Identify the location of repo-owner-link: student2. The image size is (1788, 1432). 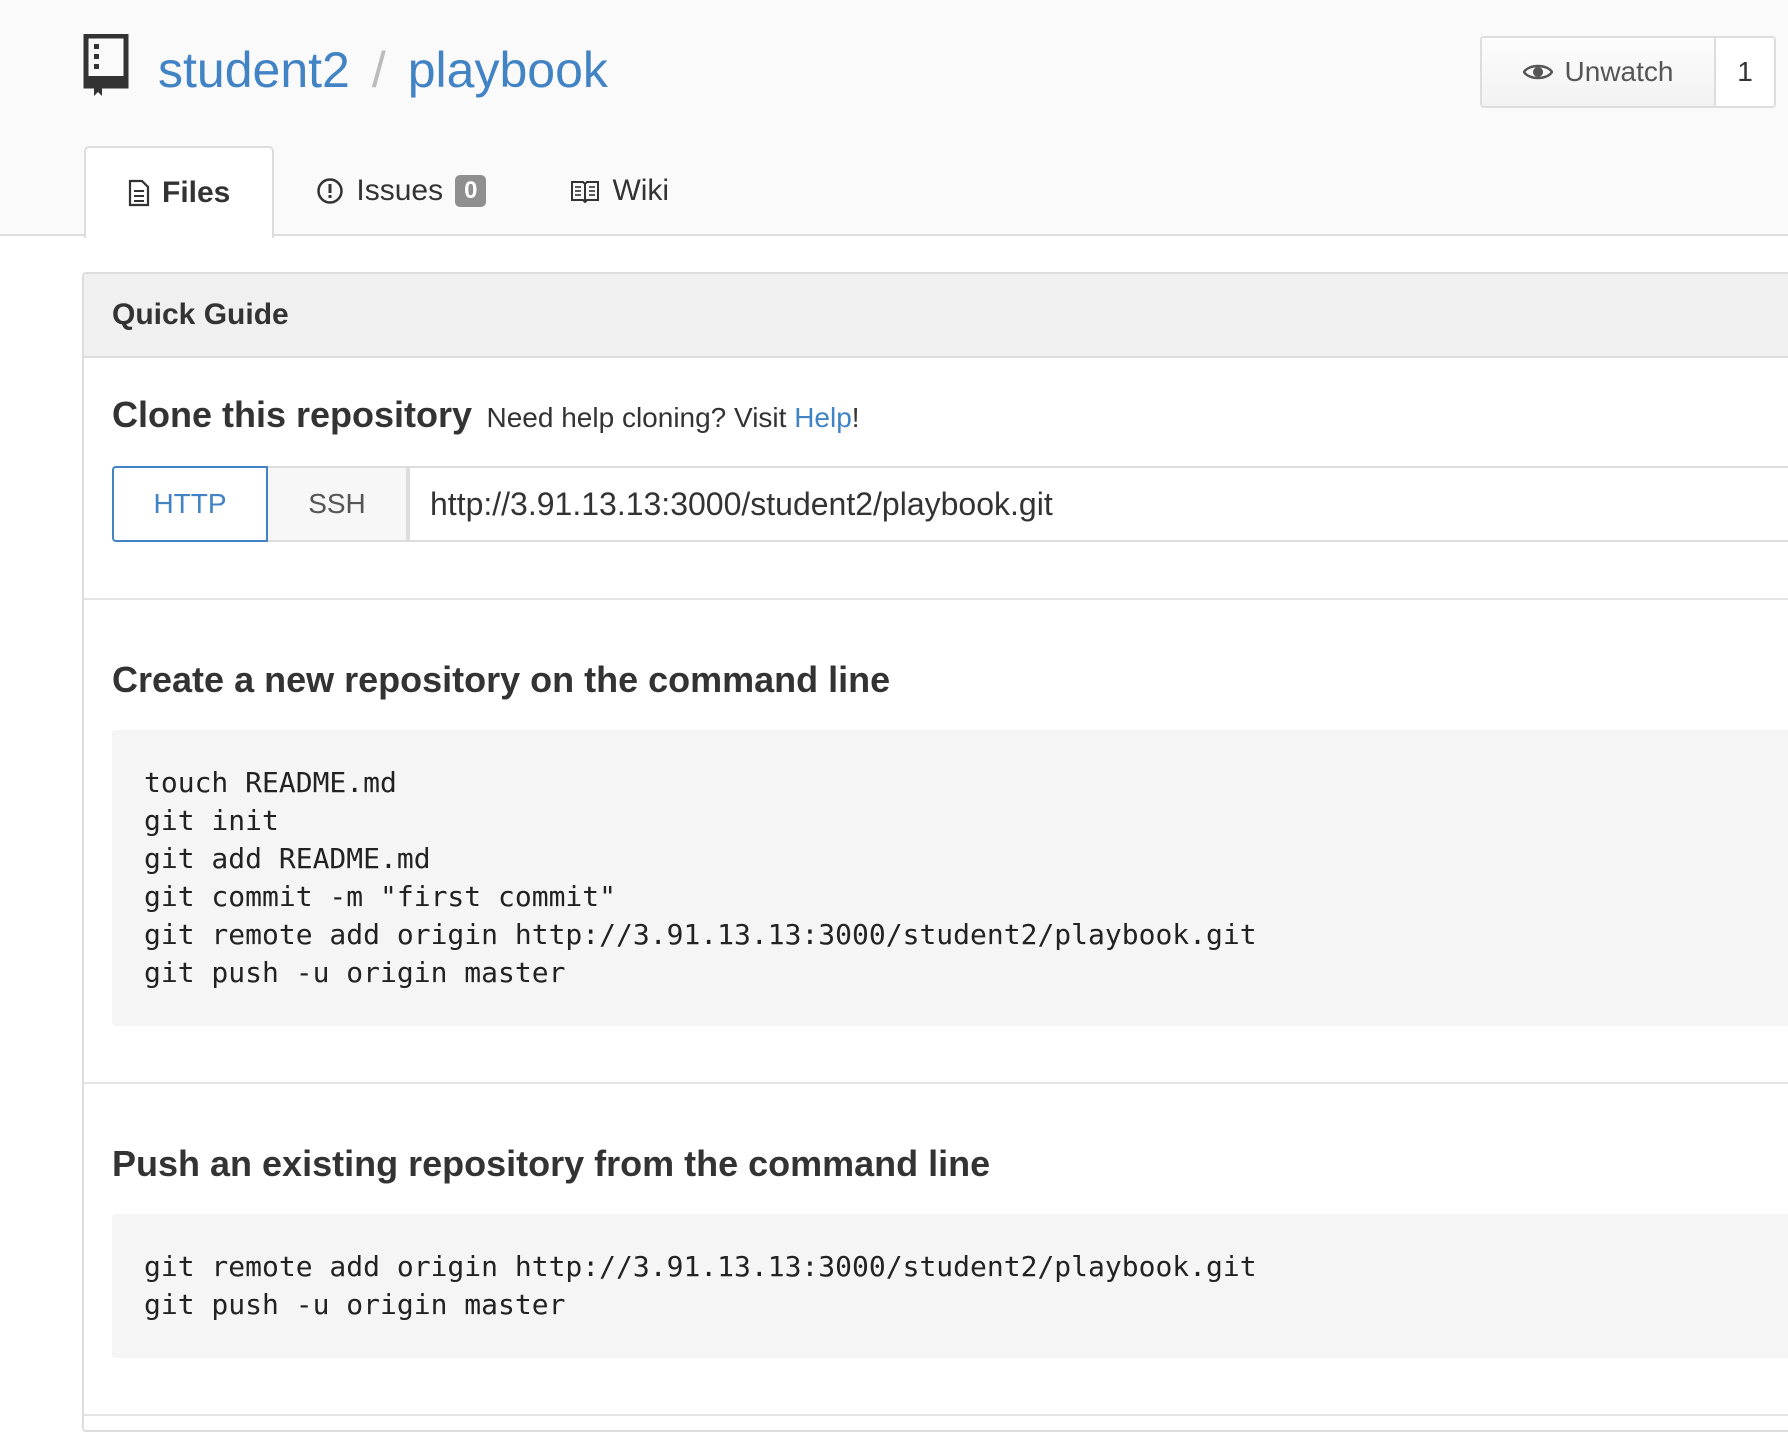
(254, 70).